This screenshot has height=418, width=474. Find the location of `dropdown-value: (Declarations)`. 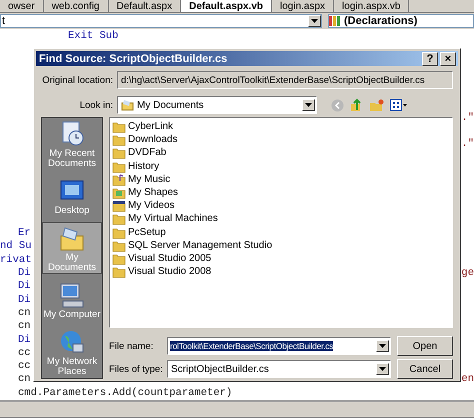

dropdown-value: (Declarations) is located at coordinates (381, 21).